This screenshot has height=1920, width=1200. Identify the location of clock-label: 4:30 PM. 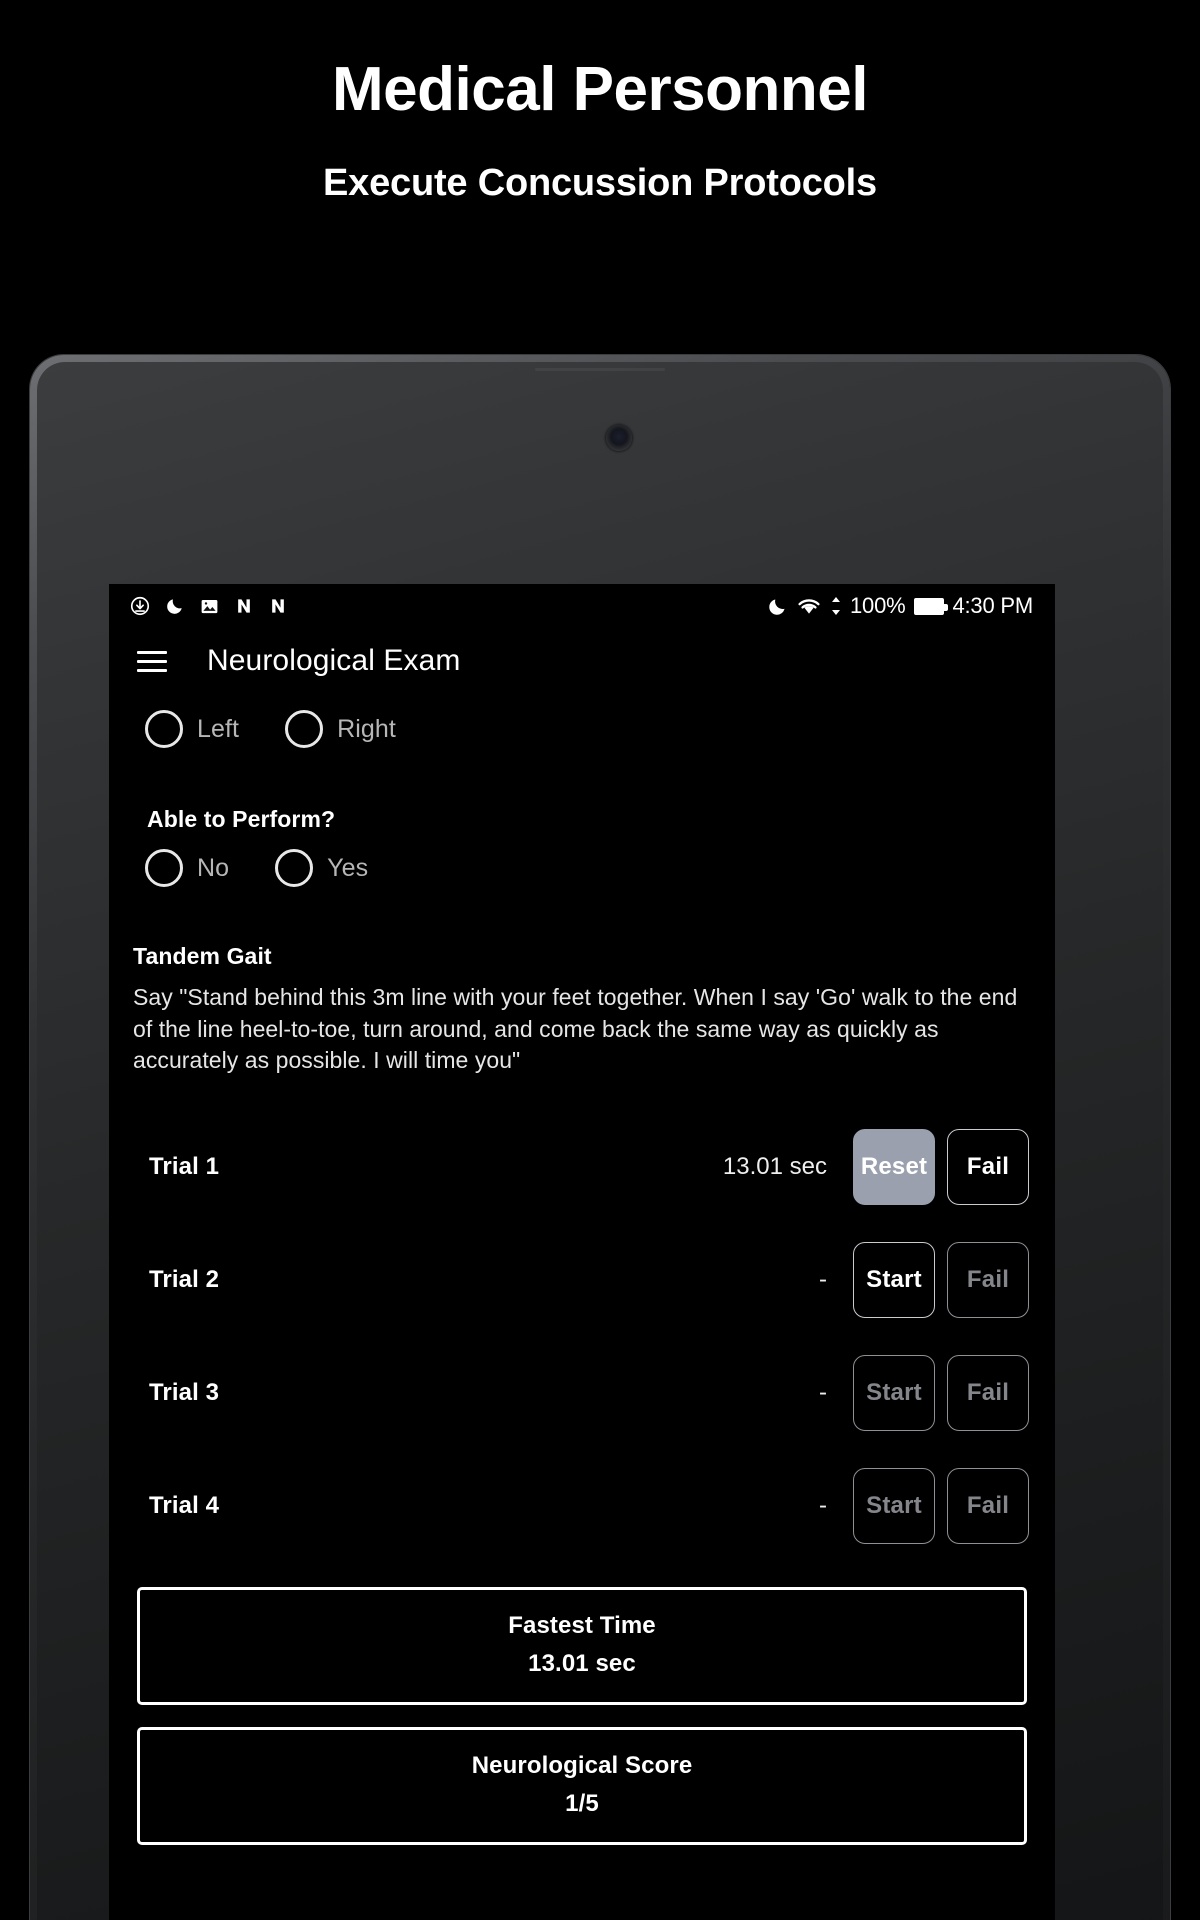
(992, 605).